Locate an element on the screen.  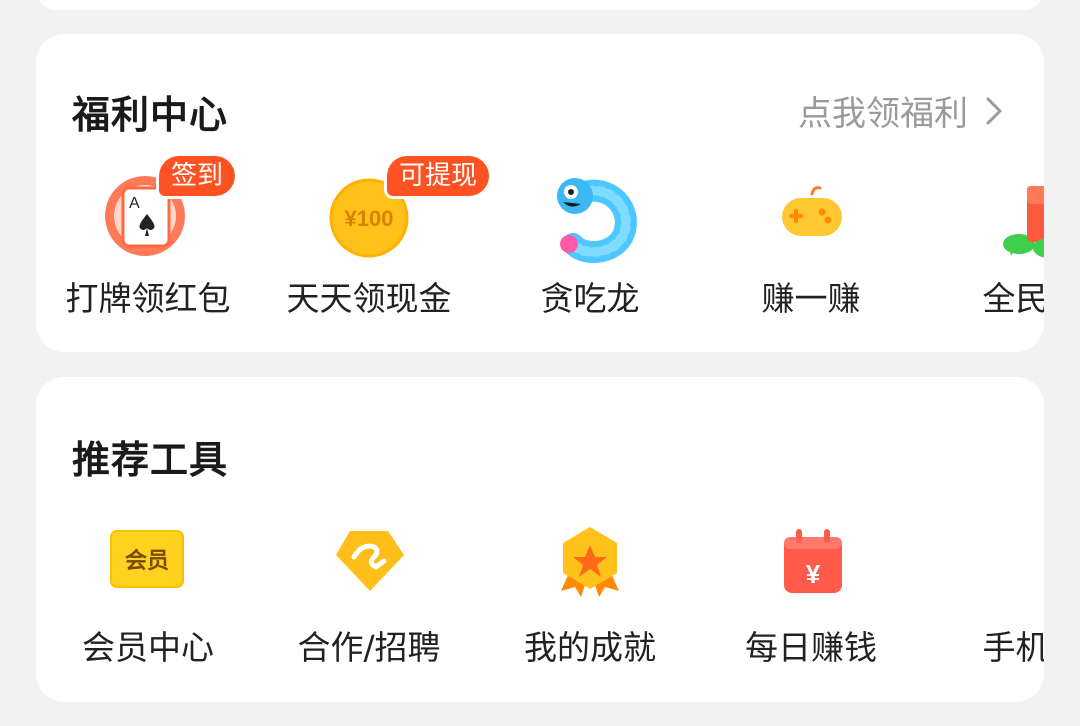
tool-item-label: 手机充 is located at coordinates (1013, 647).